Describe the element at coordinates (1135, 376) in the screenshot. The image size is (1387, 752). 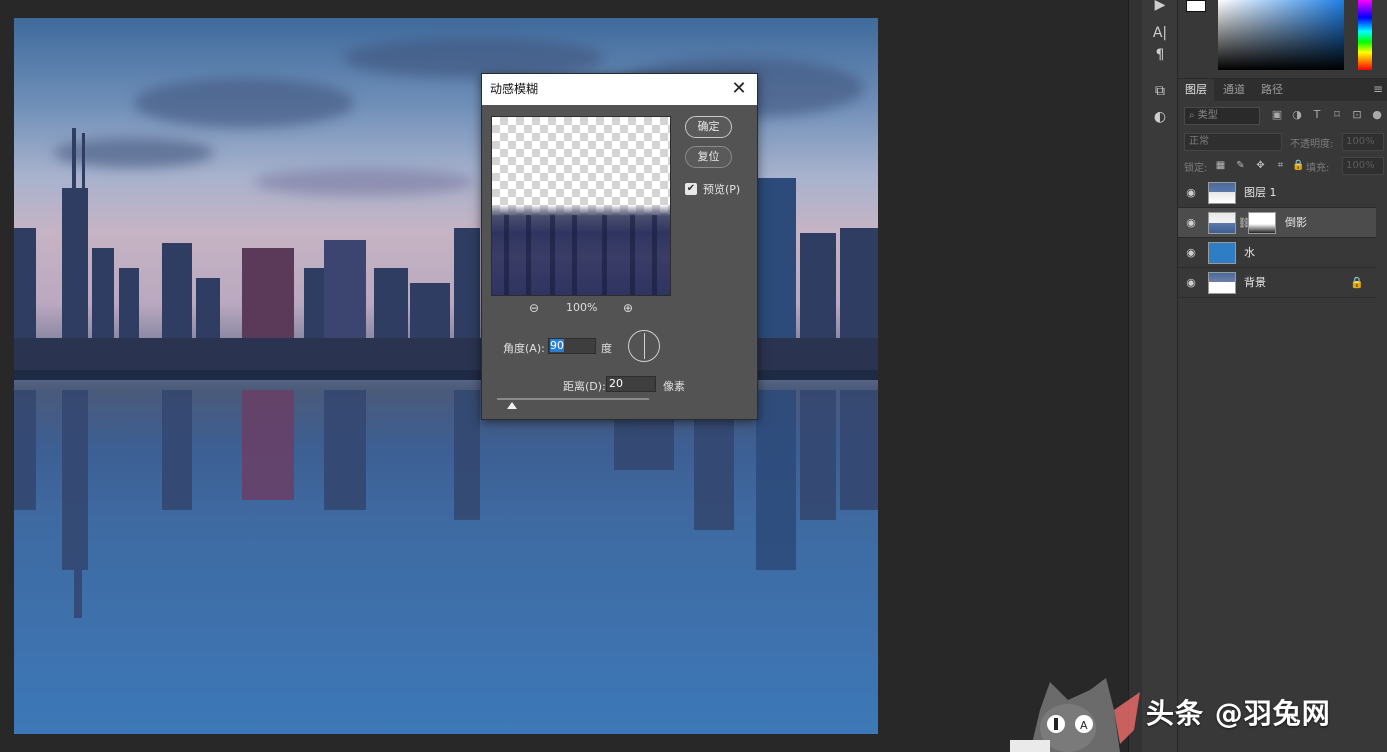
I see `panel-collapse-strip` at that location.